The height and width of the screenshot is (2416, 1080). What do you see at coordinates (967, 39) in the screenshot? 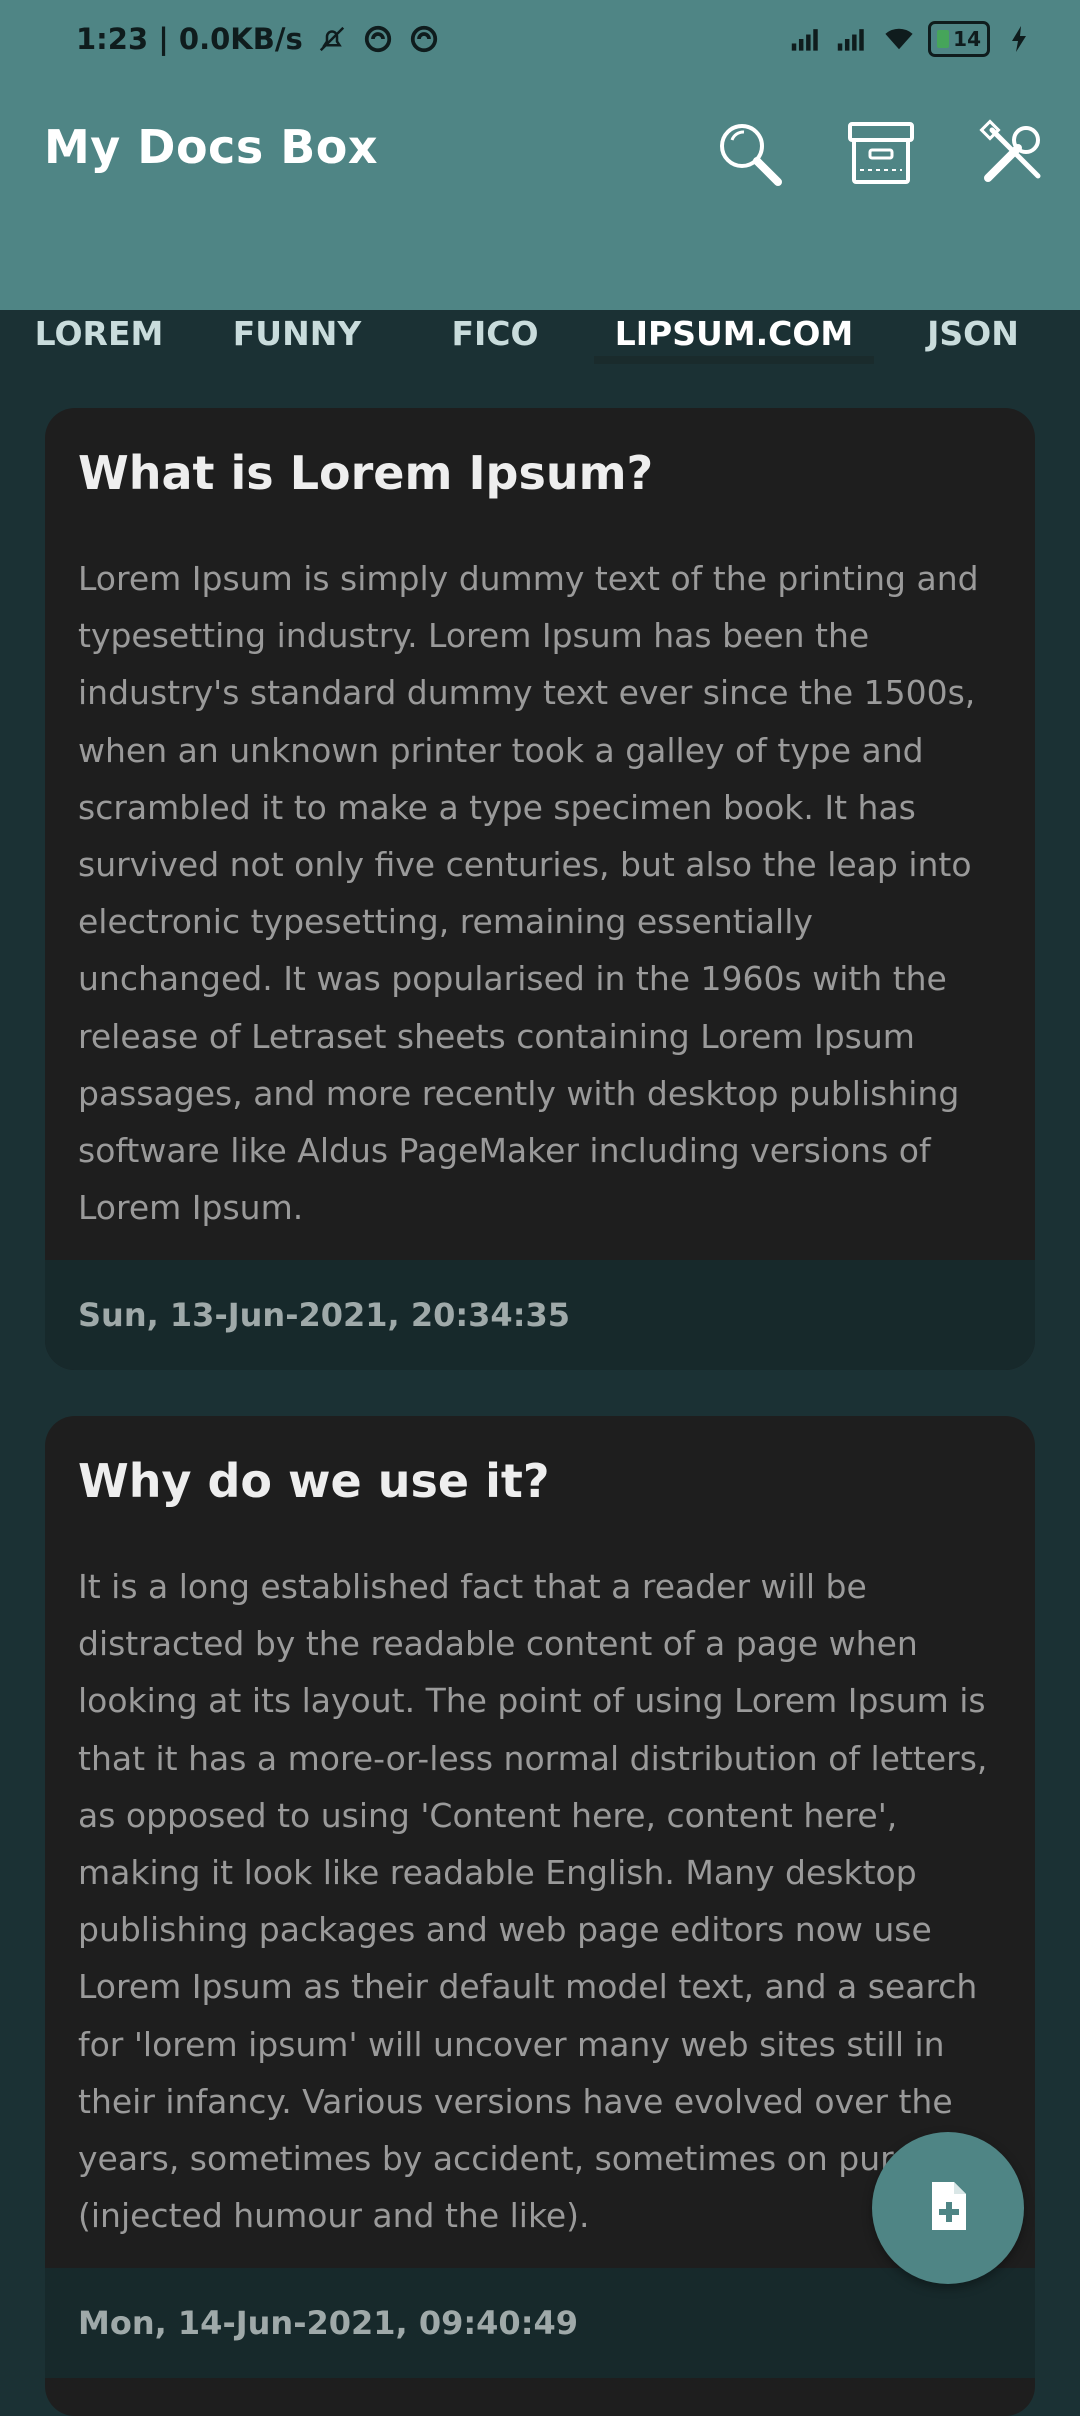
I see `battery-level: 14` at bounding box center [967, 39].